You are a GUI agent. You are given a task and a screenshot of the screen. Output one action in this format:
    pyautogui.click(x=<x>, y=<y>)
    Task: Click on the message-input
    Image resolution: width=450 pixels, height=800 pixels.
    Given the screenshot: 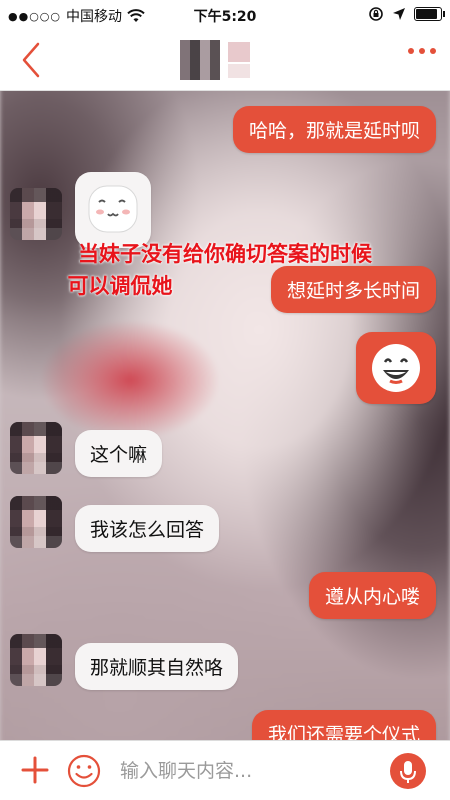 What is the action you would take?
    pyautogui.click(x=245, y=771)
    